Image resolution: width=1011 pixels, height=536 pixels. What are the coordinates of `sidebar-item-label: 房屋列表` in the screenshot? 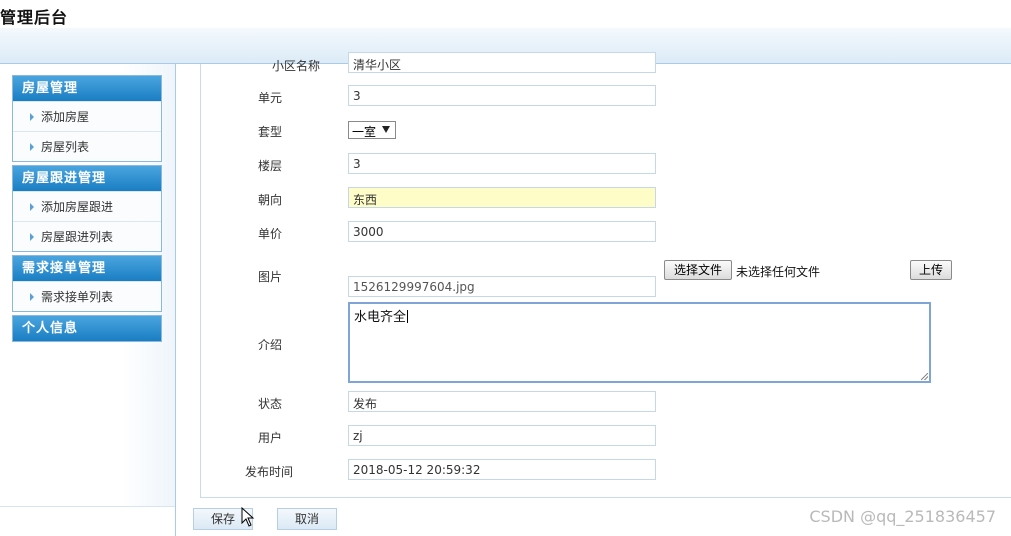 It's located at (65, 147).